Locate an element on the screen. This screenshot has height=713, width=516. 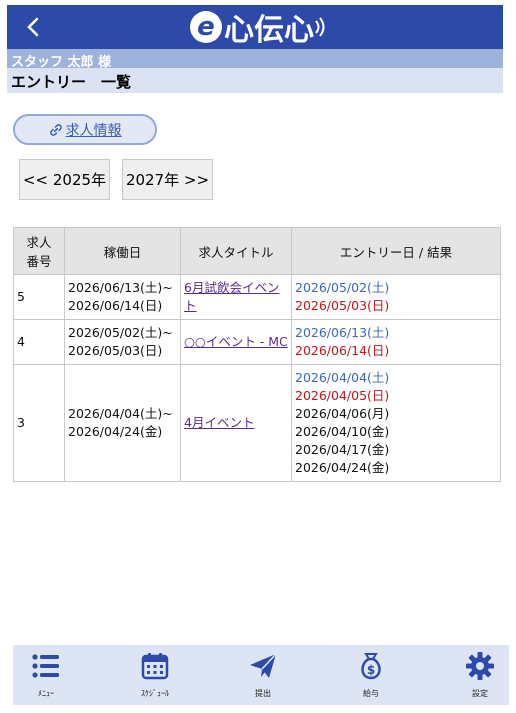
app-logo: e 心伝心 is located at coordinates (259, 28).